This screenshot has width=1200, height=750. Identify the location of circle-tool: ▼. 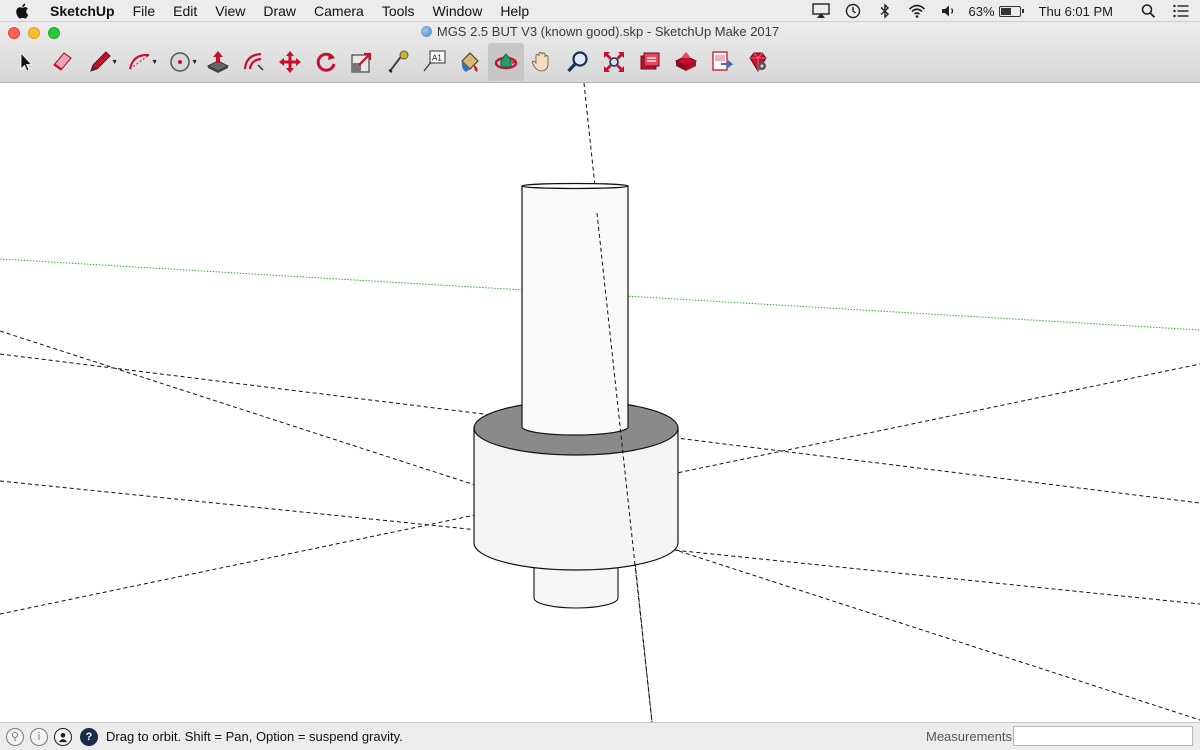
(180, 62).